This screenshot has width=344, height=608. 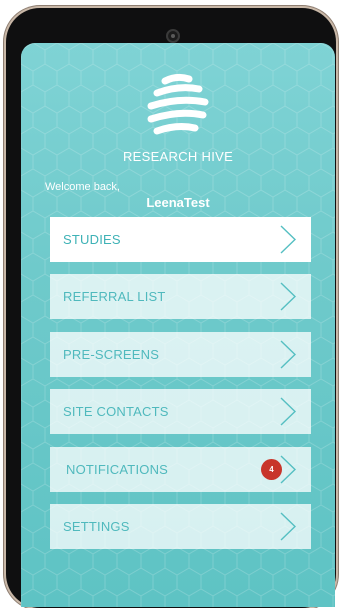 What do you see at coordinates (173, 36) in the screenshot?
I see `front-camera` at bounding box center [173, 36].